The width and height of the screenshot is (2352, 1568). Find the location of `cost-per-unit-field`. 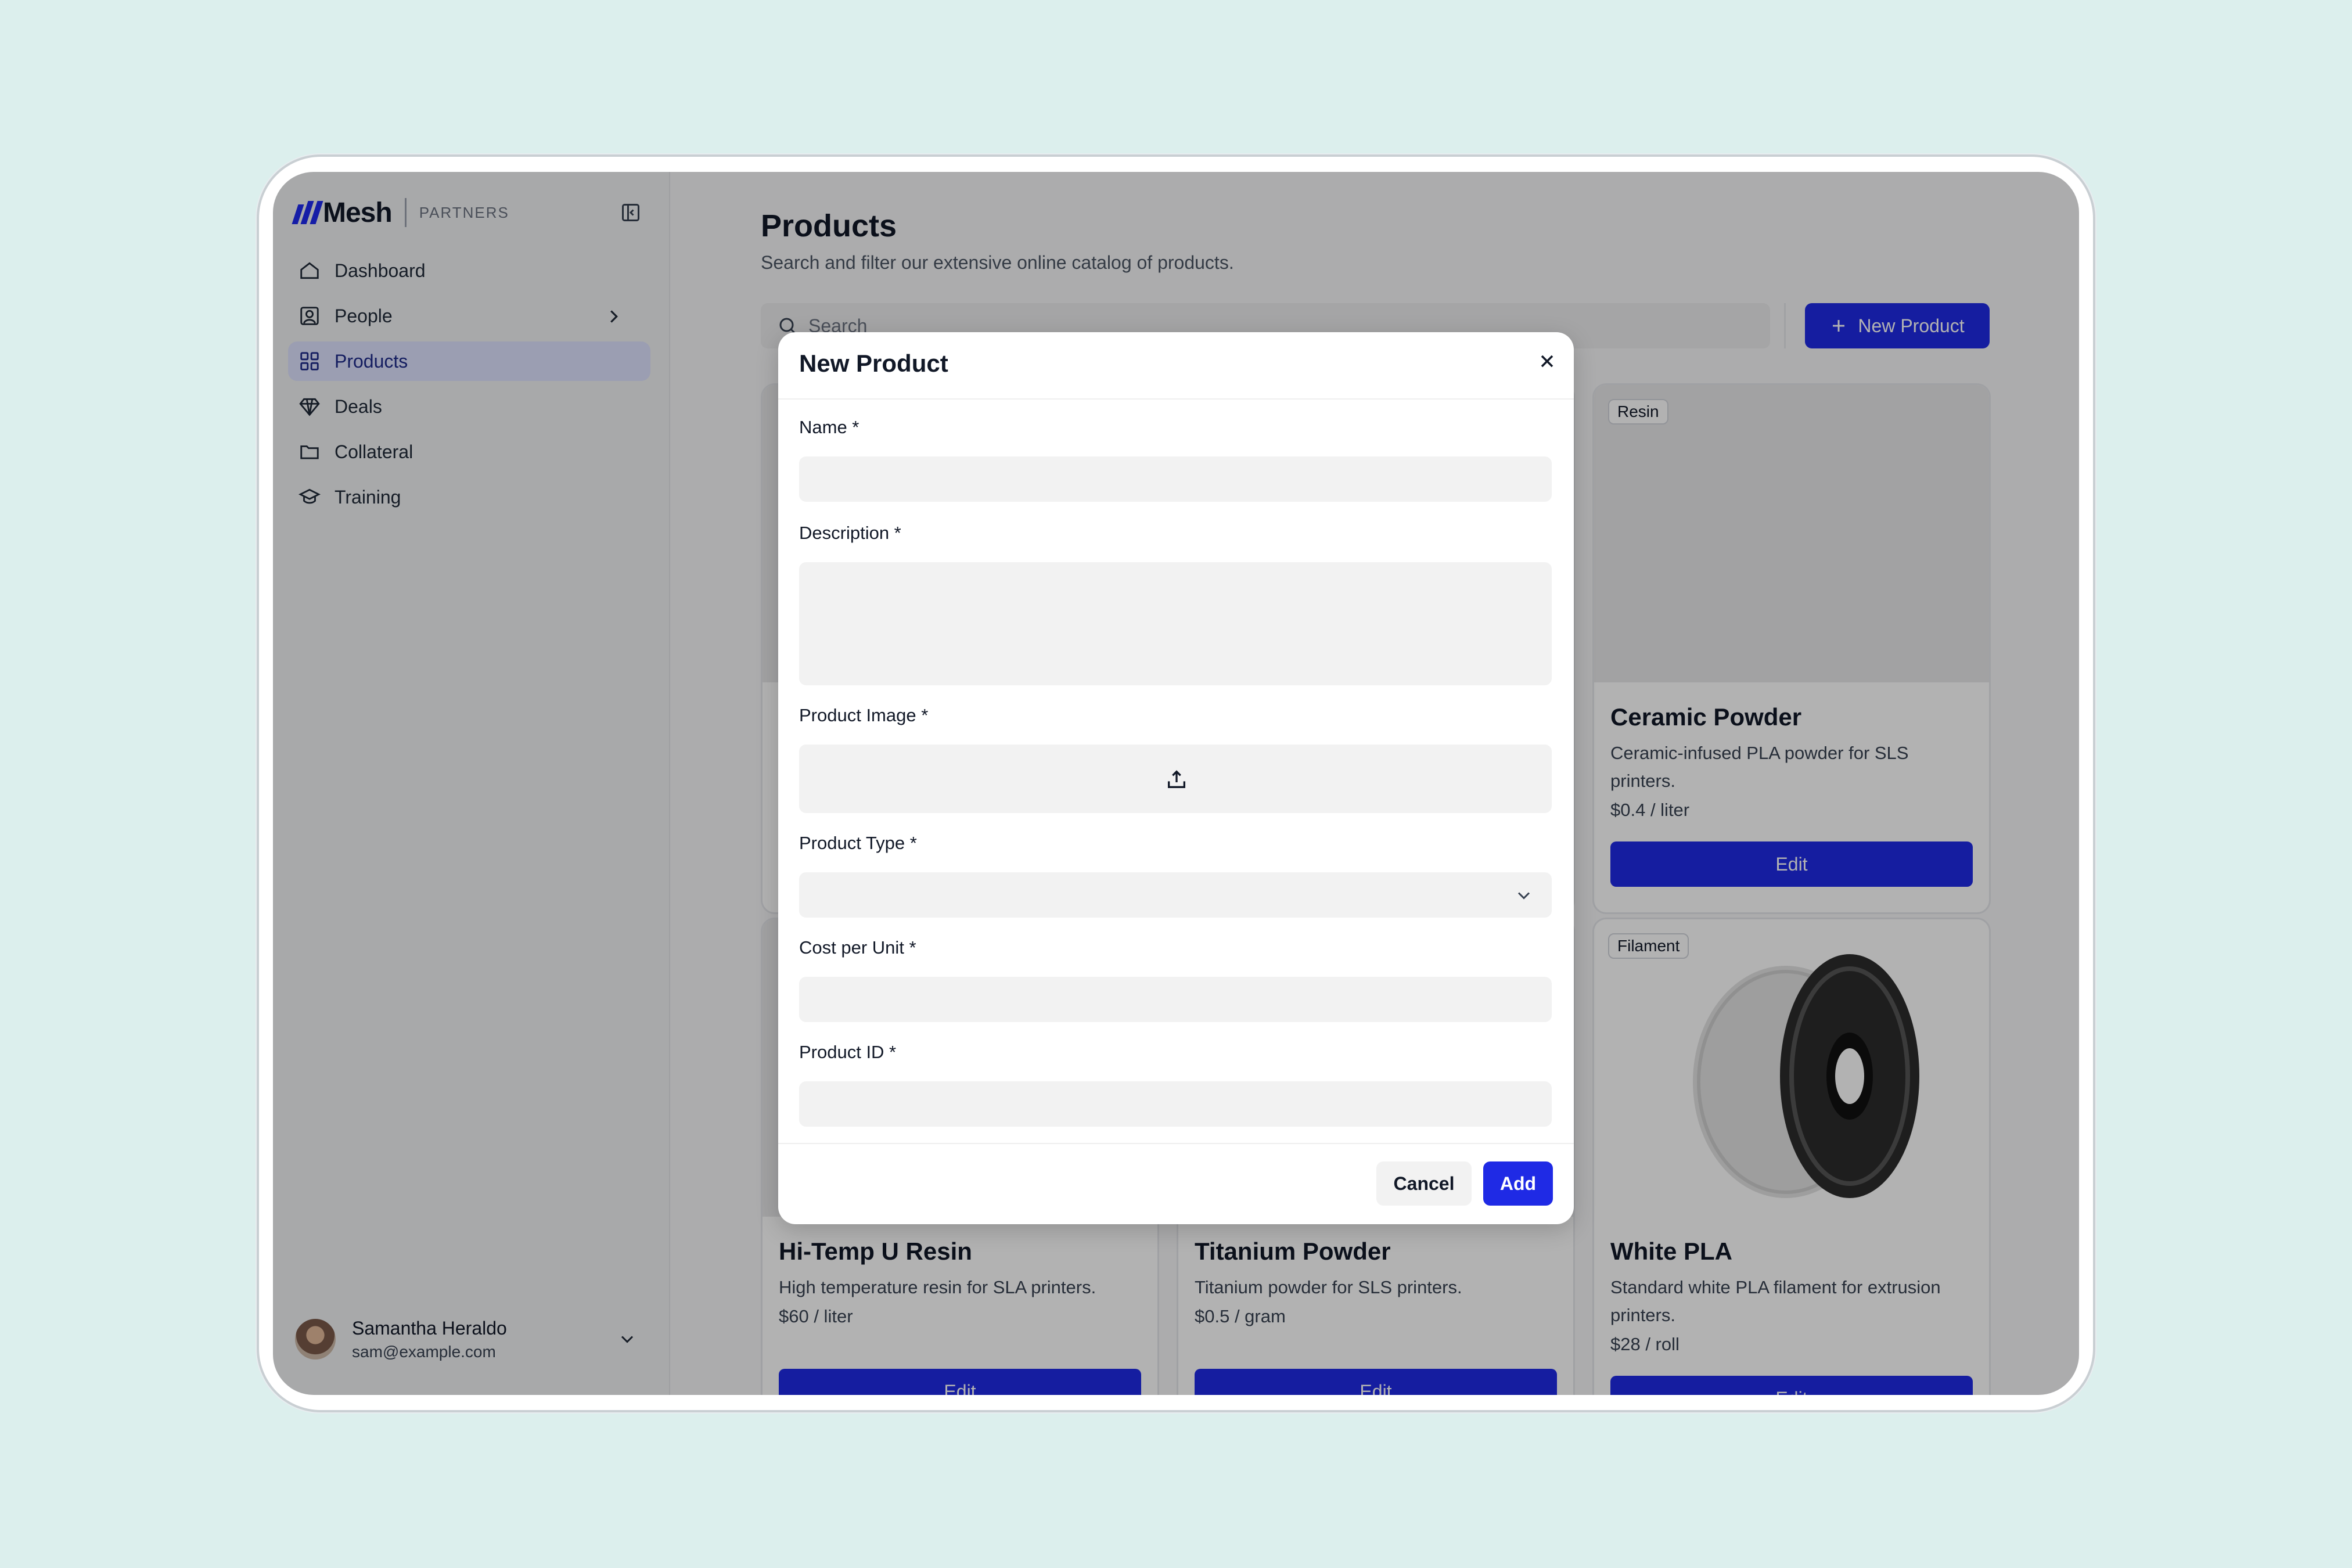

cost-per-unit-field is located at coordinates (1175, 999).